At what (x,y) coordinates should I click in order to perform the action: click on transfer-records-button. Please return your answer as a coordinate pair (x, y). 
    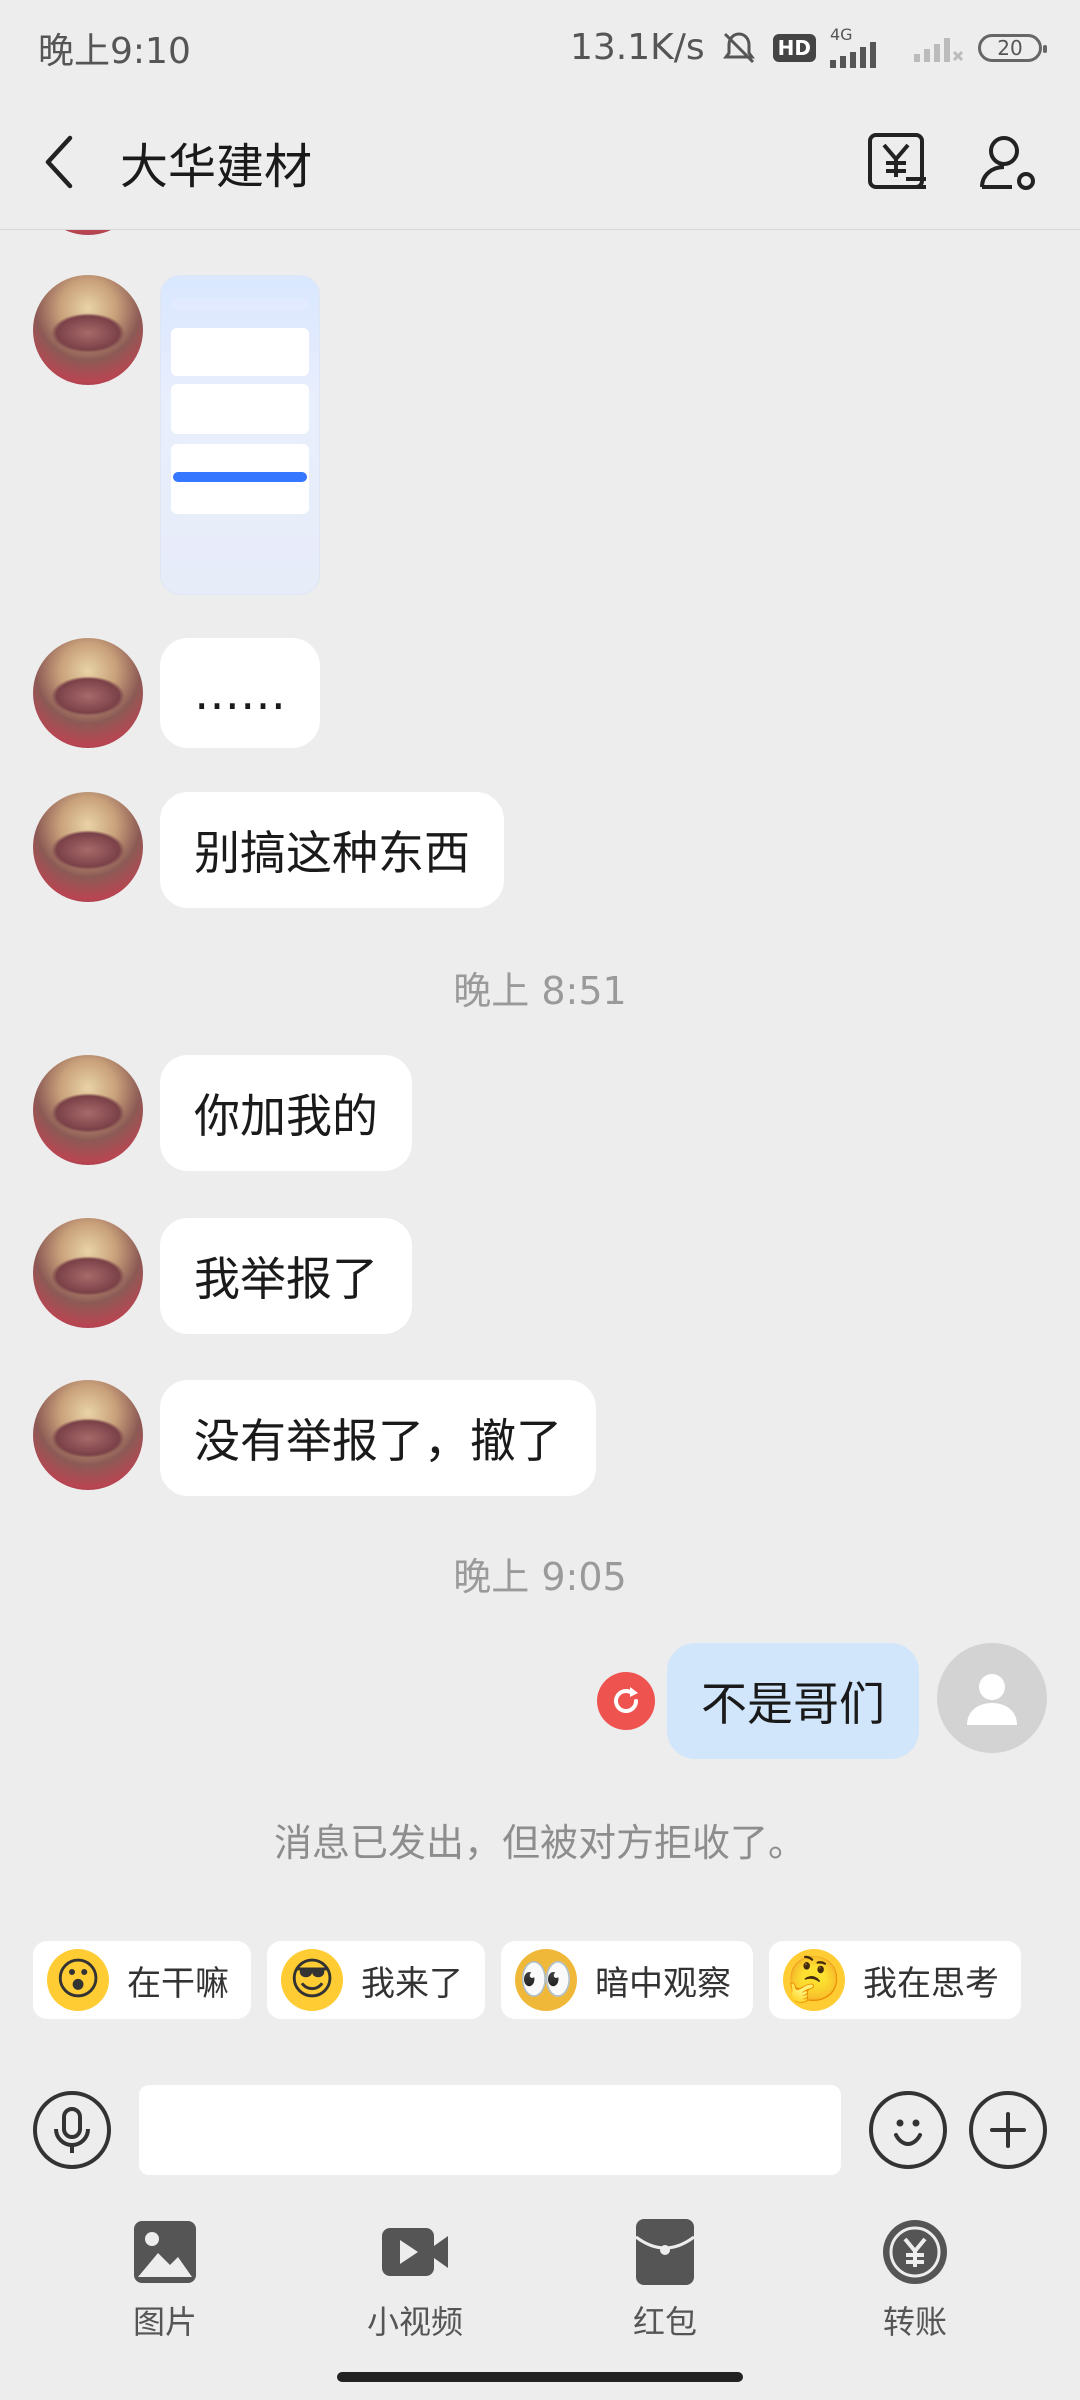
    Looking at the image, I should click on (897, 162).